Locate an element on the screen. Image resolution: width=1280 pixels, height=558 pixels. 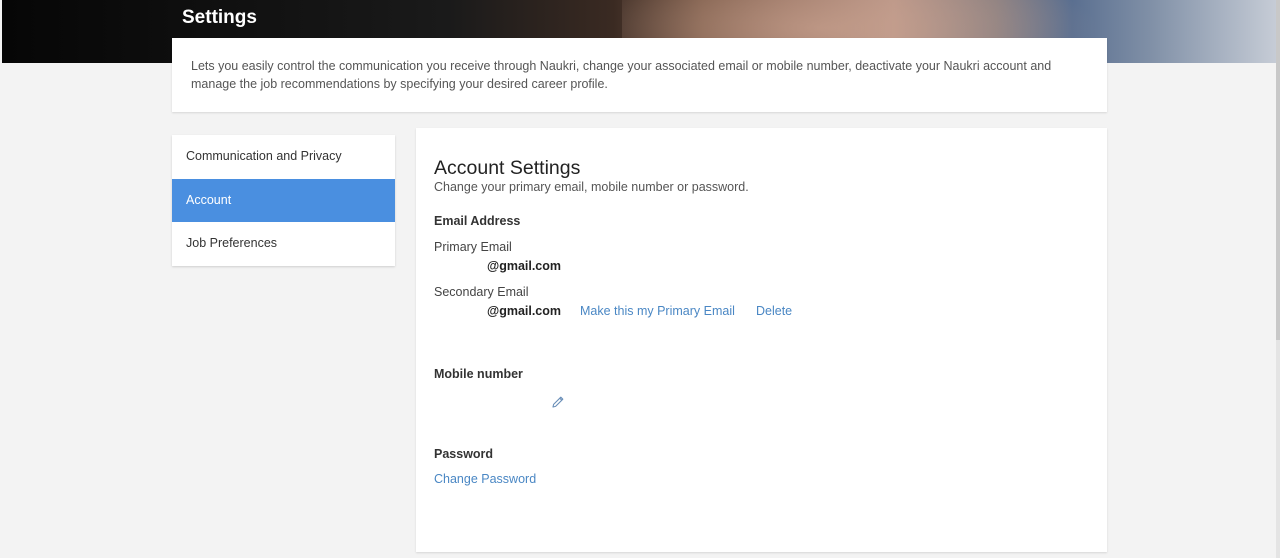
sidebar-item-job-preferences: Job Preferences is located at coordinates (283, 244).